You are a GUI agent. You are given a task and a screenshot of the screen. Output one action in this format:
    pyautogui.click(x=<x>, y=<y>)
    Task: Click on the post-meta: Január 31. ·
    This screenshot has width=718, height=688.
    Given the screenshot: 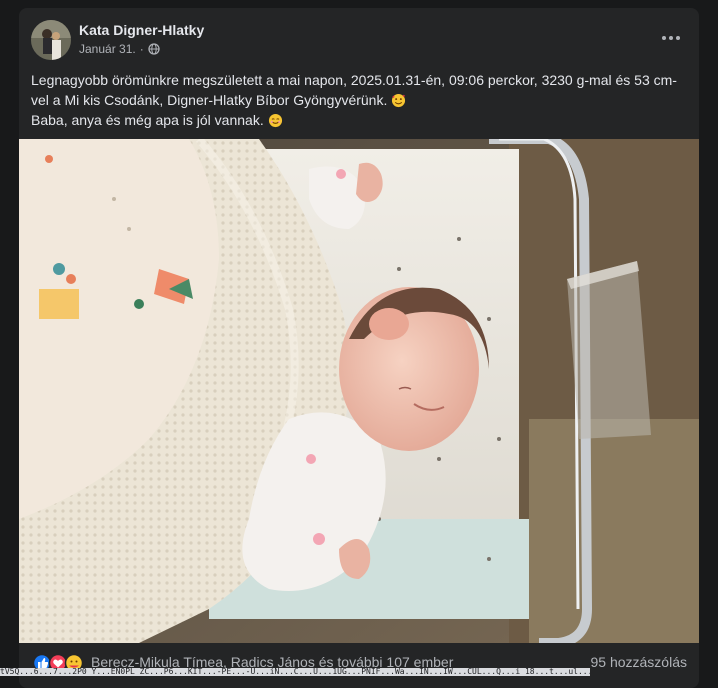 What is the action you would take?
    pyautogui.click(x=119, y=49)
    